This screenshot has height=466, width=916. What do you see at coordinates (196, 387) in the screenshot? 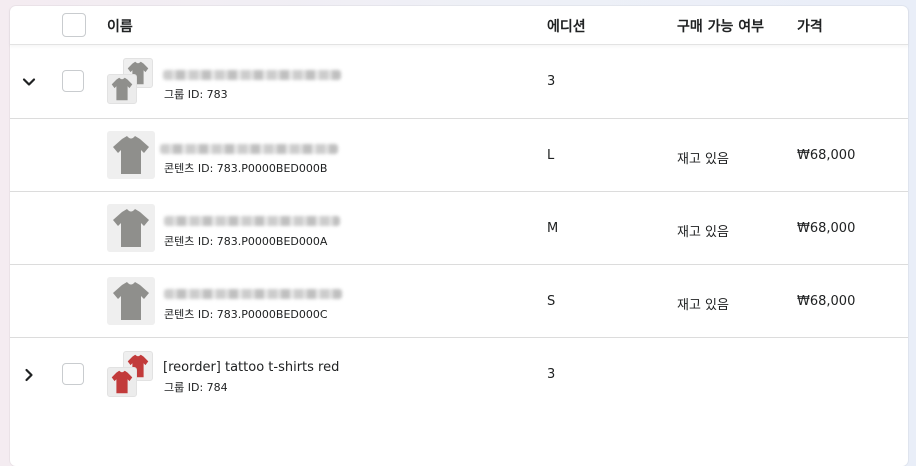
I see `group-id: 그룹 ID: 784` at bounding box center [196, 387].